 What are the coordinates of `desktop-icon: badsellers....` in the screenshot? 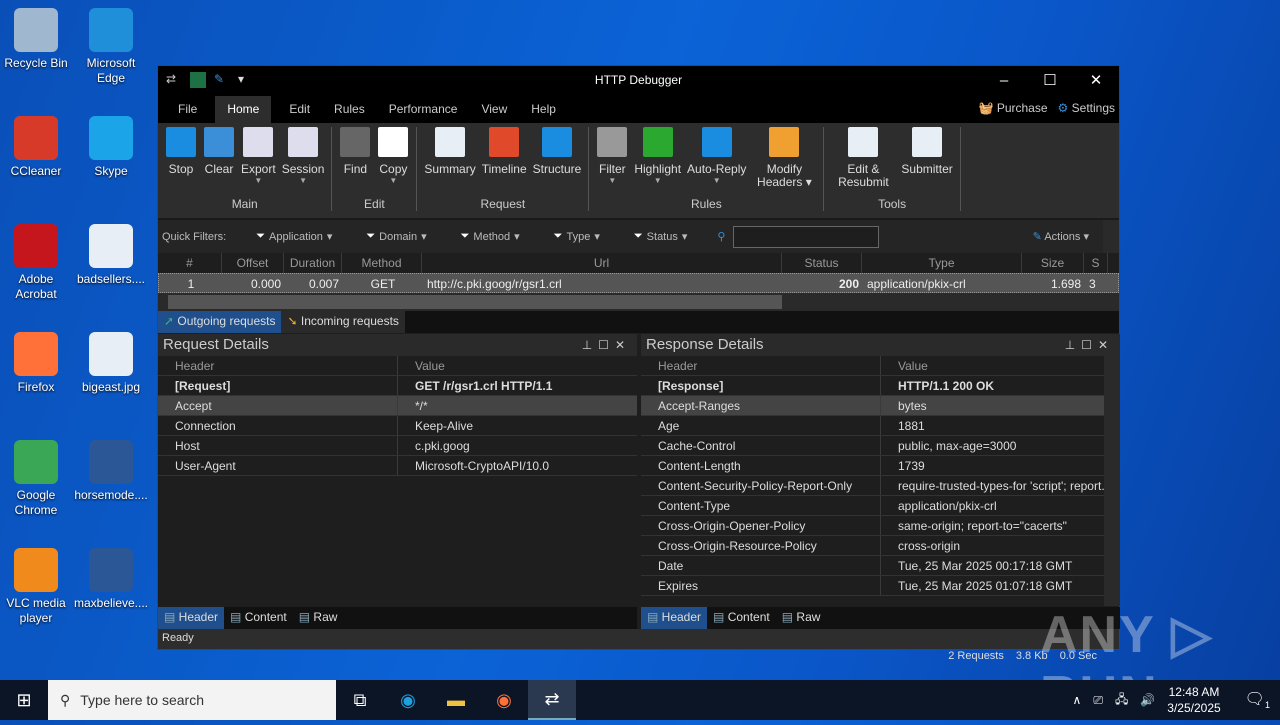 It's located at (111, 255).